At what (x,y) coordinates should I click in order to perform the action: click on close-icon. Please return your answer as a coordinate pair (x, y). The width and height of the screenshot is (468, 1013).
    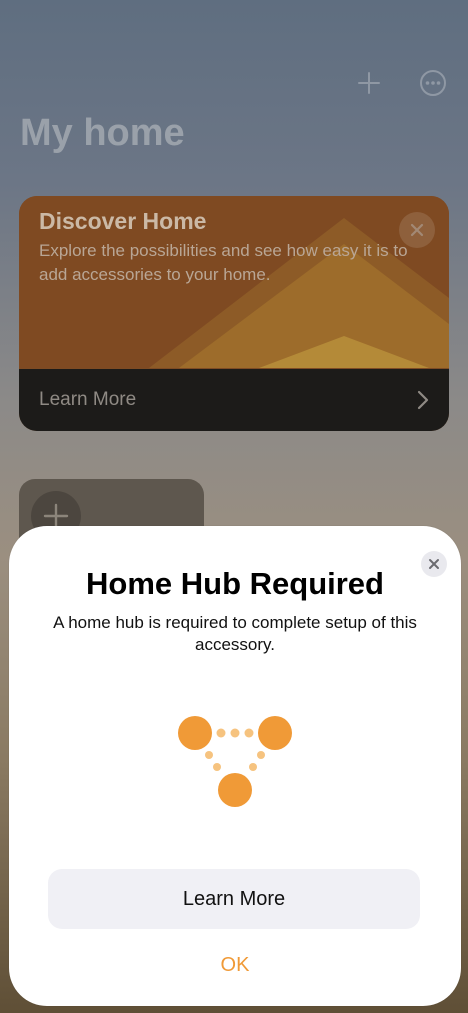
    Looking at the image, I should click on (417, 230).